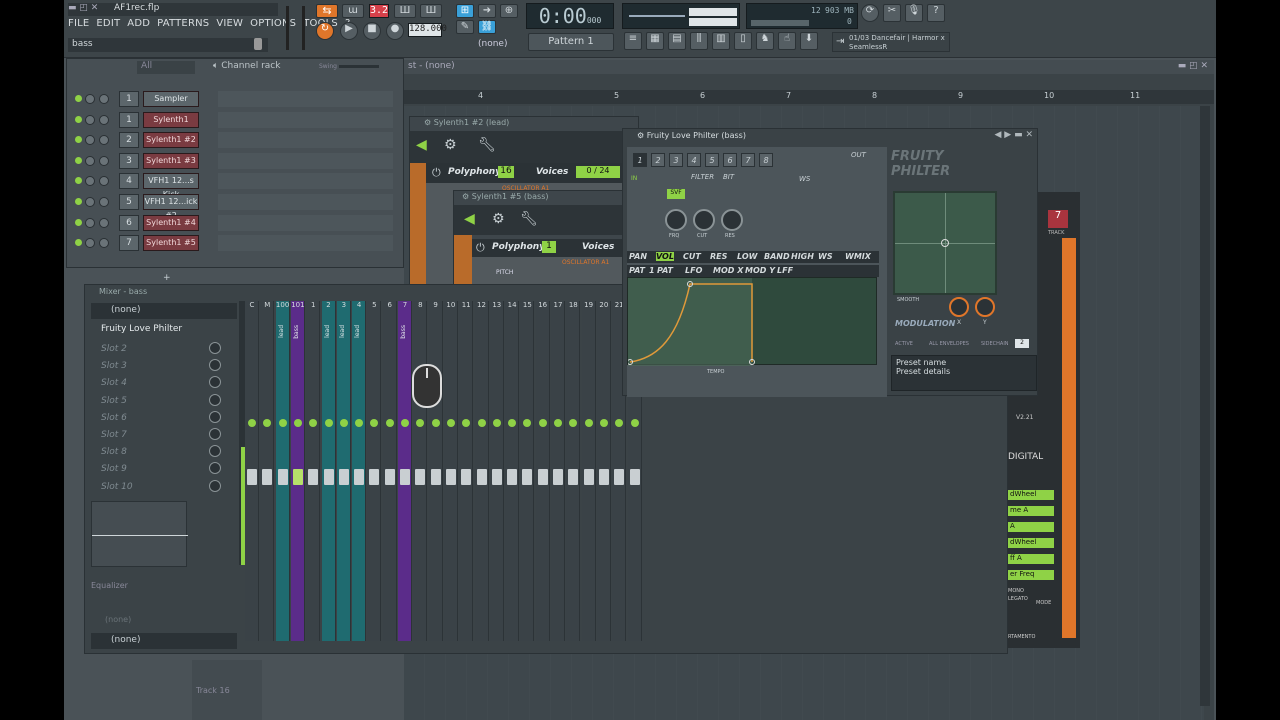 This screenshot has width=1280, height=720. Describe the element at coordinates (436, 173) in the screenshot. I see `sylenth2-power-icon: ⏻` at that location.